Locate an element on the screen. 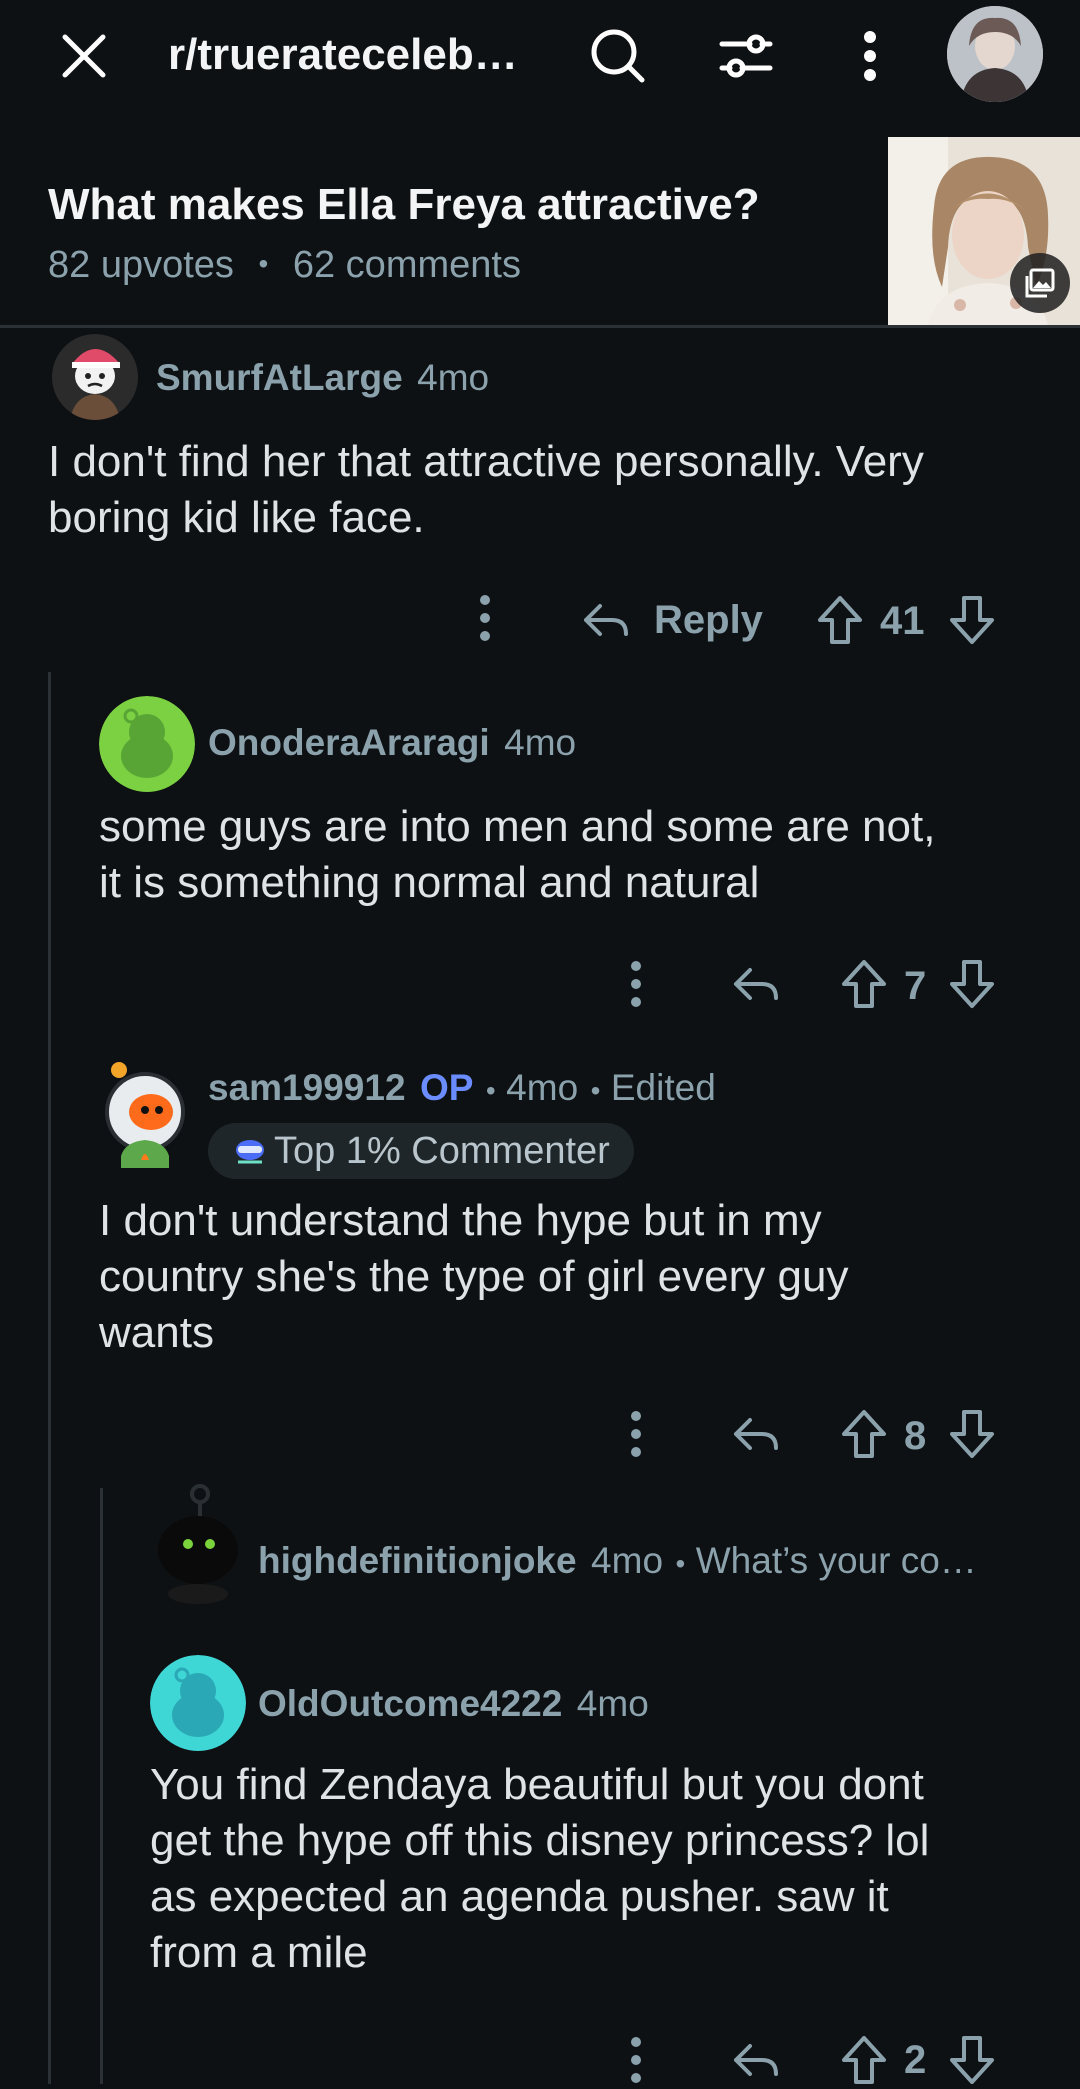  vote-score: 2 is located at coordinates (915, 2060).